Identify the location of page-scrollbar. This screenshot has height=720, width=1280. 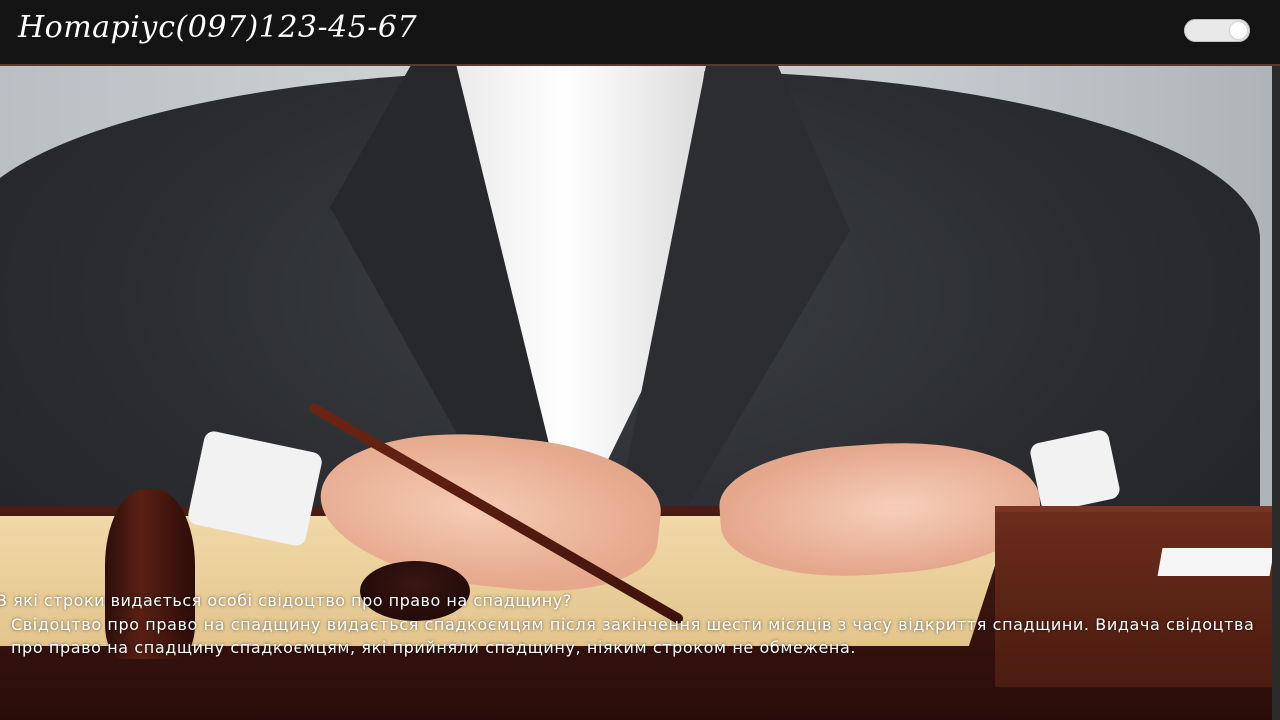
(1276, 393).